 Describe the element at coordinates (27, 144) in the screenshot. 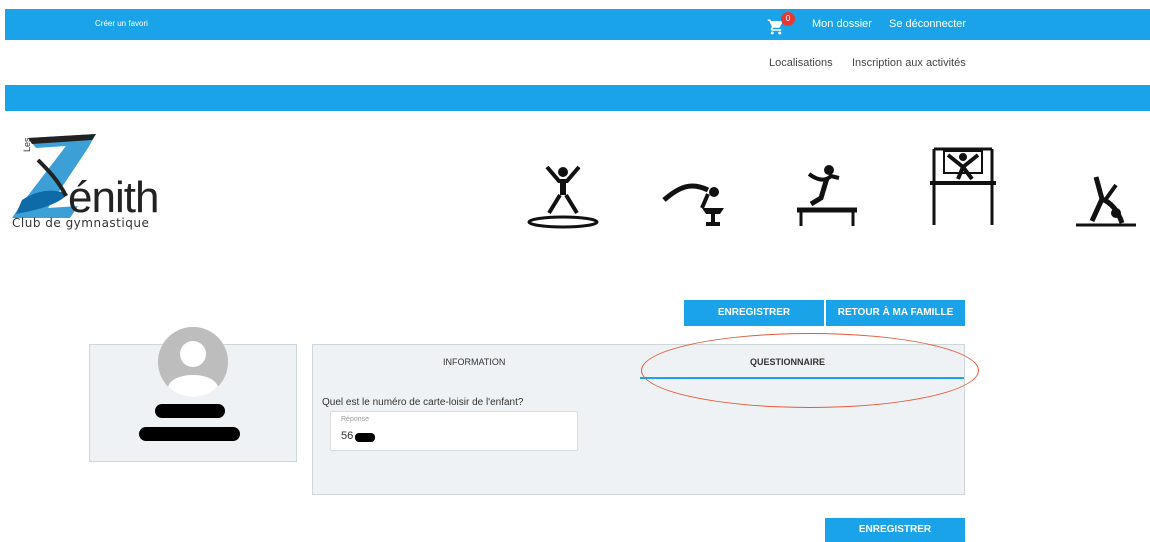

I see `logo-les-text: Les` at that location.